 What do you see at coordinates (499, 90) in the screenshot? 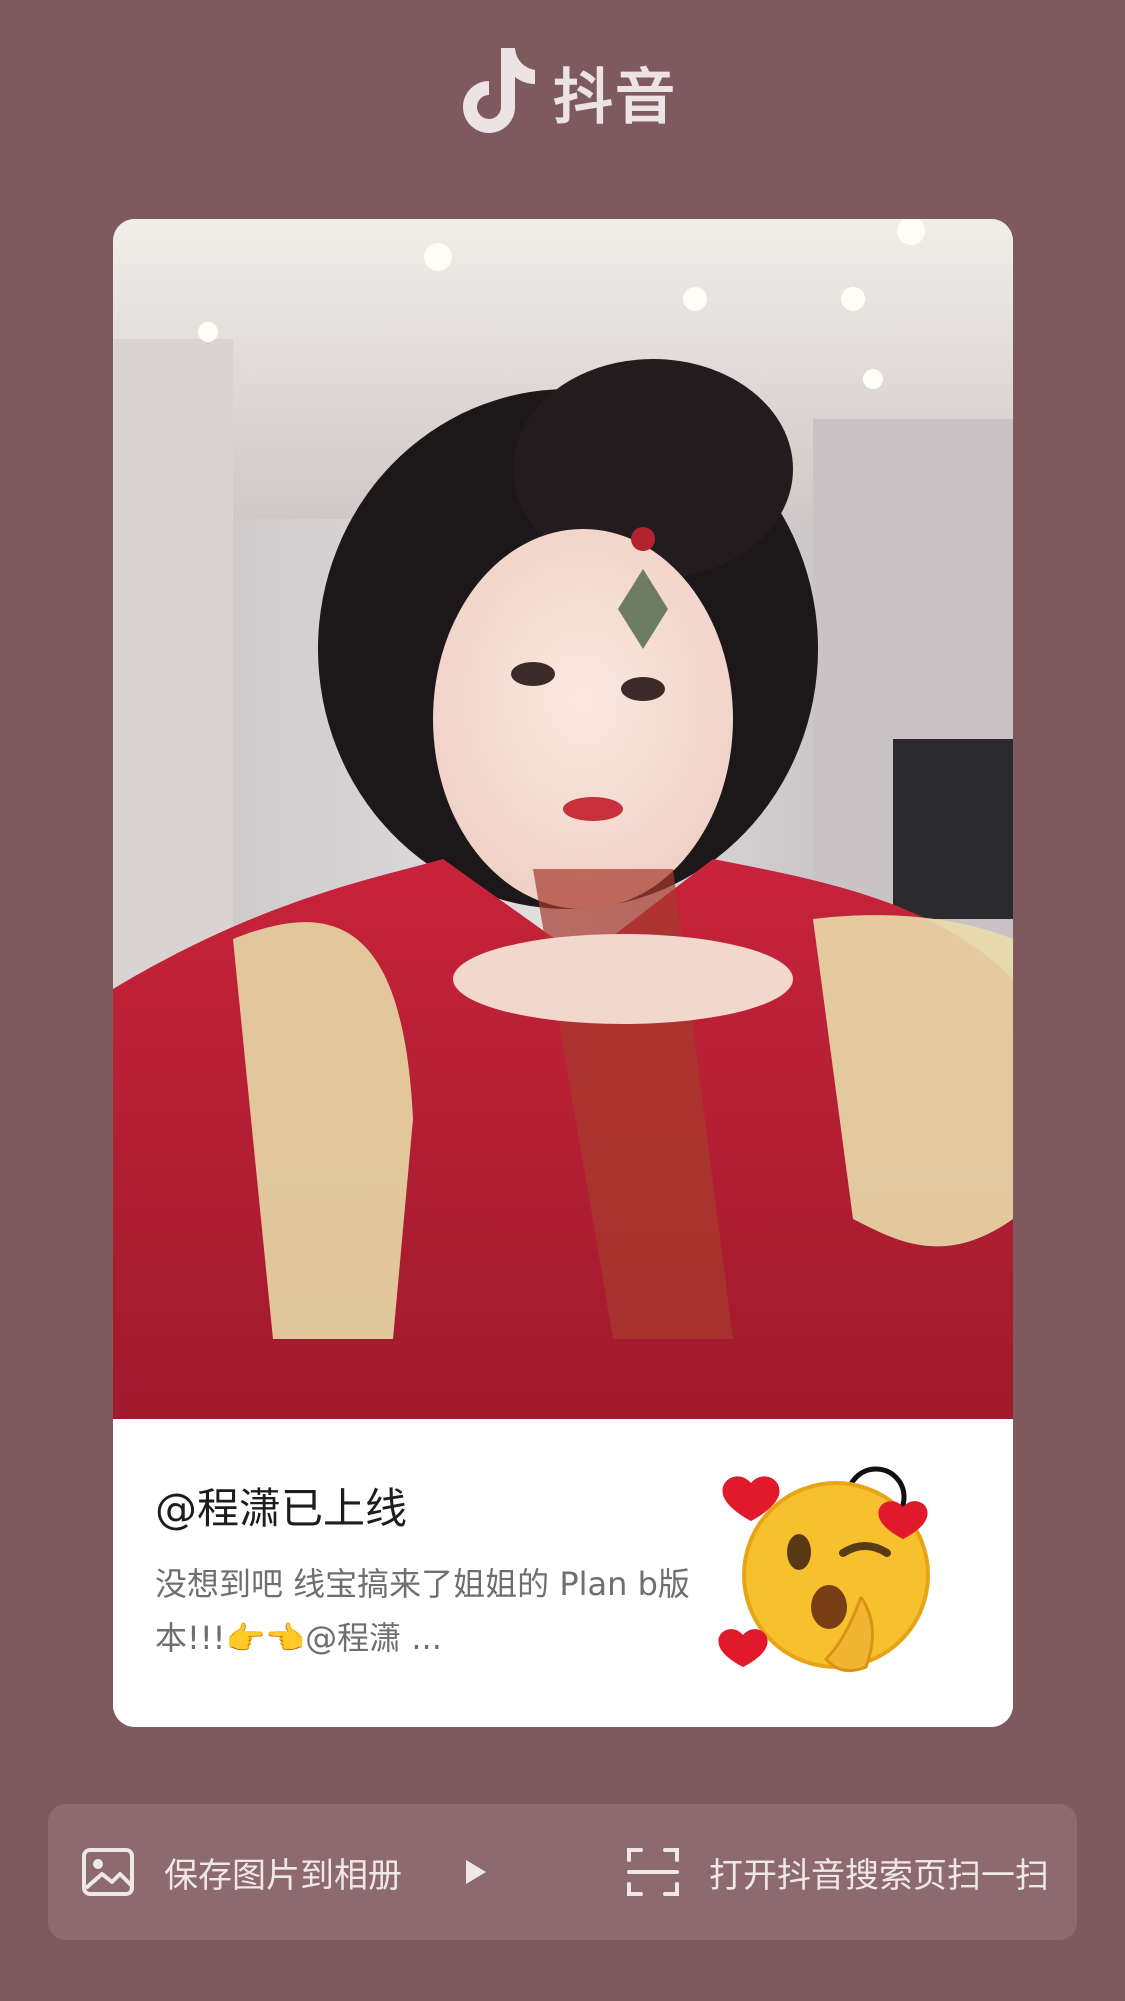
I see `douyin-note-icon` at bounding box center [499, 90].